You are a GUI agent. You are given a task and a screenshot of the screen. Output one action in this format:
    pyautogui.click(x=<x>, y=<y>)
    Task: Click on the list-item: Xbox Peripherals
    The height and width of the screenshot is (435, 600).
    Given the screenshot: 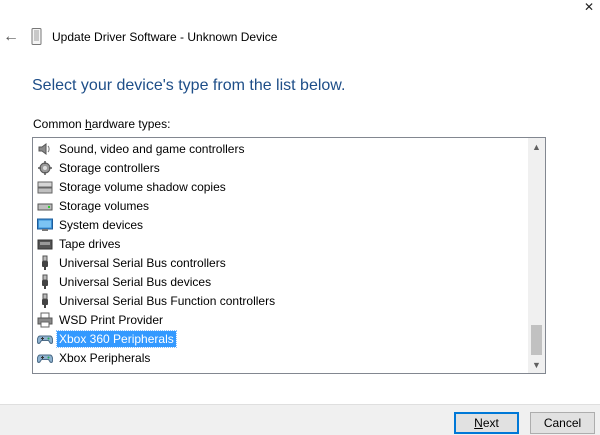 What is the action you would take?
    pyautogui.click(x=94, y=357)
    